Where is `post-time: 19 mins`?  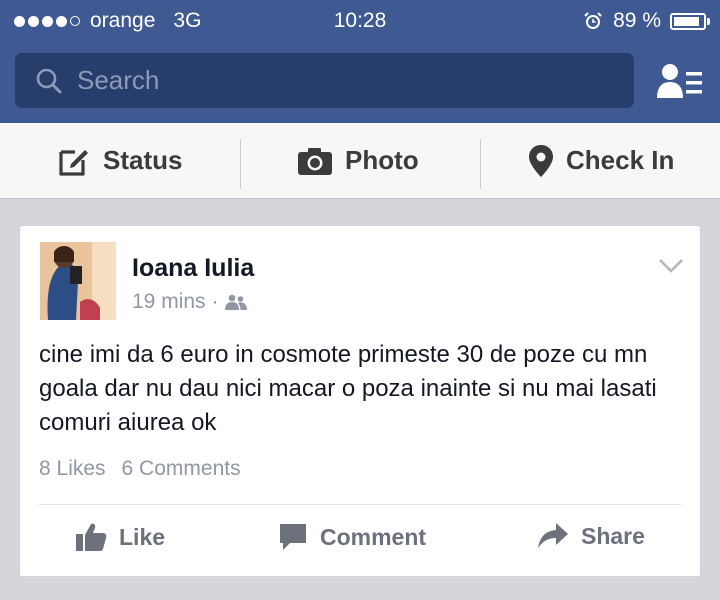
post-time: 19 mins is located at coordinates (169, 302).